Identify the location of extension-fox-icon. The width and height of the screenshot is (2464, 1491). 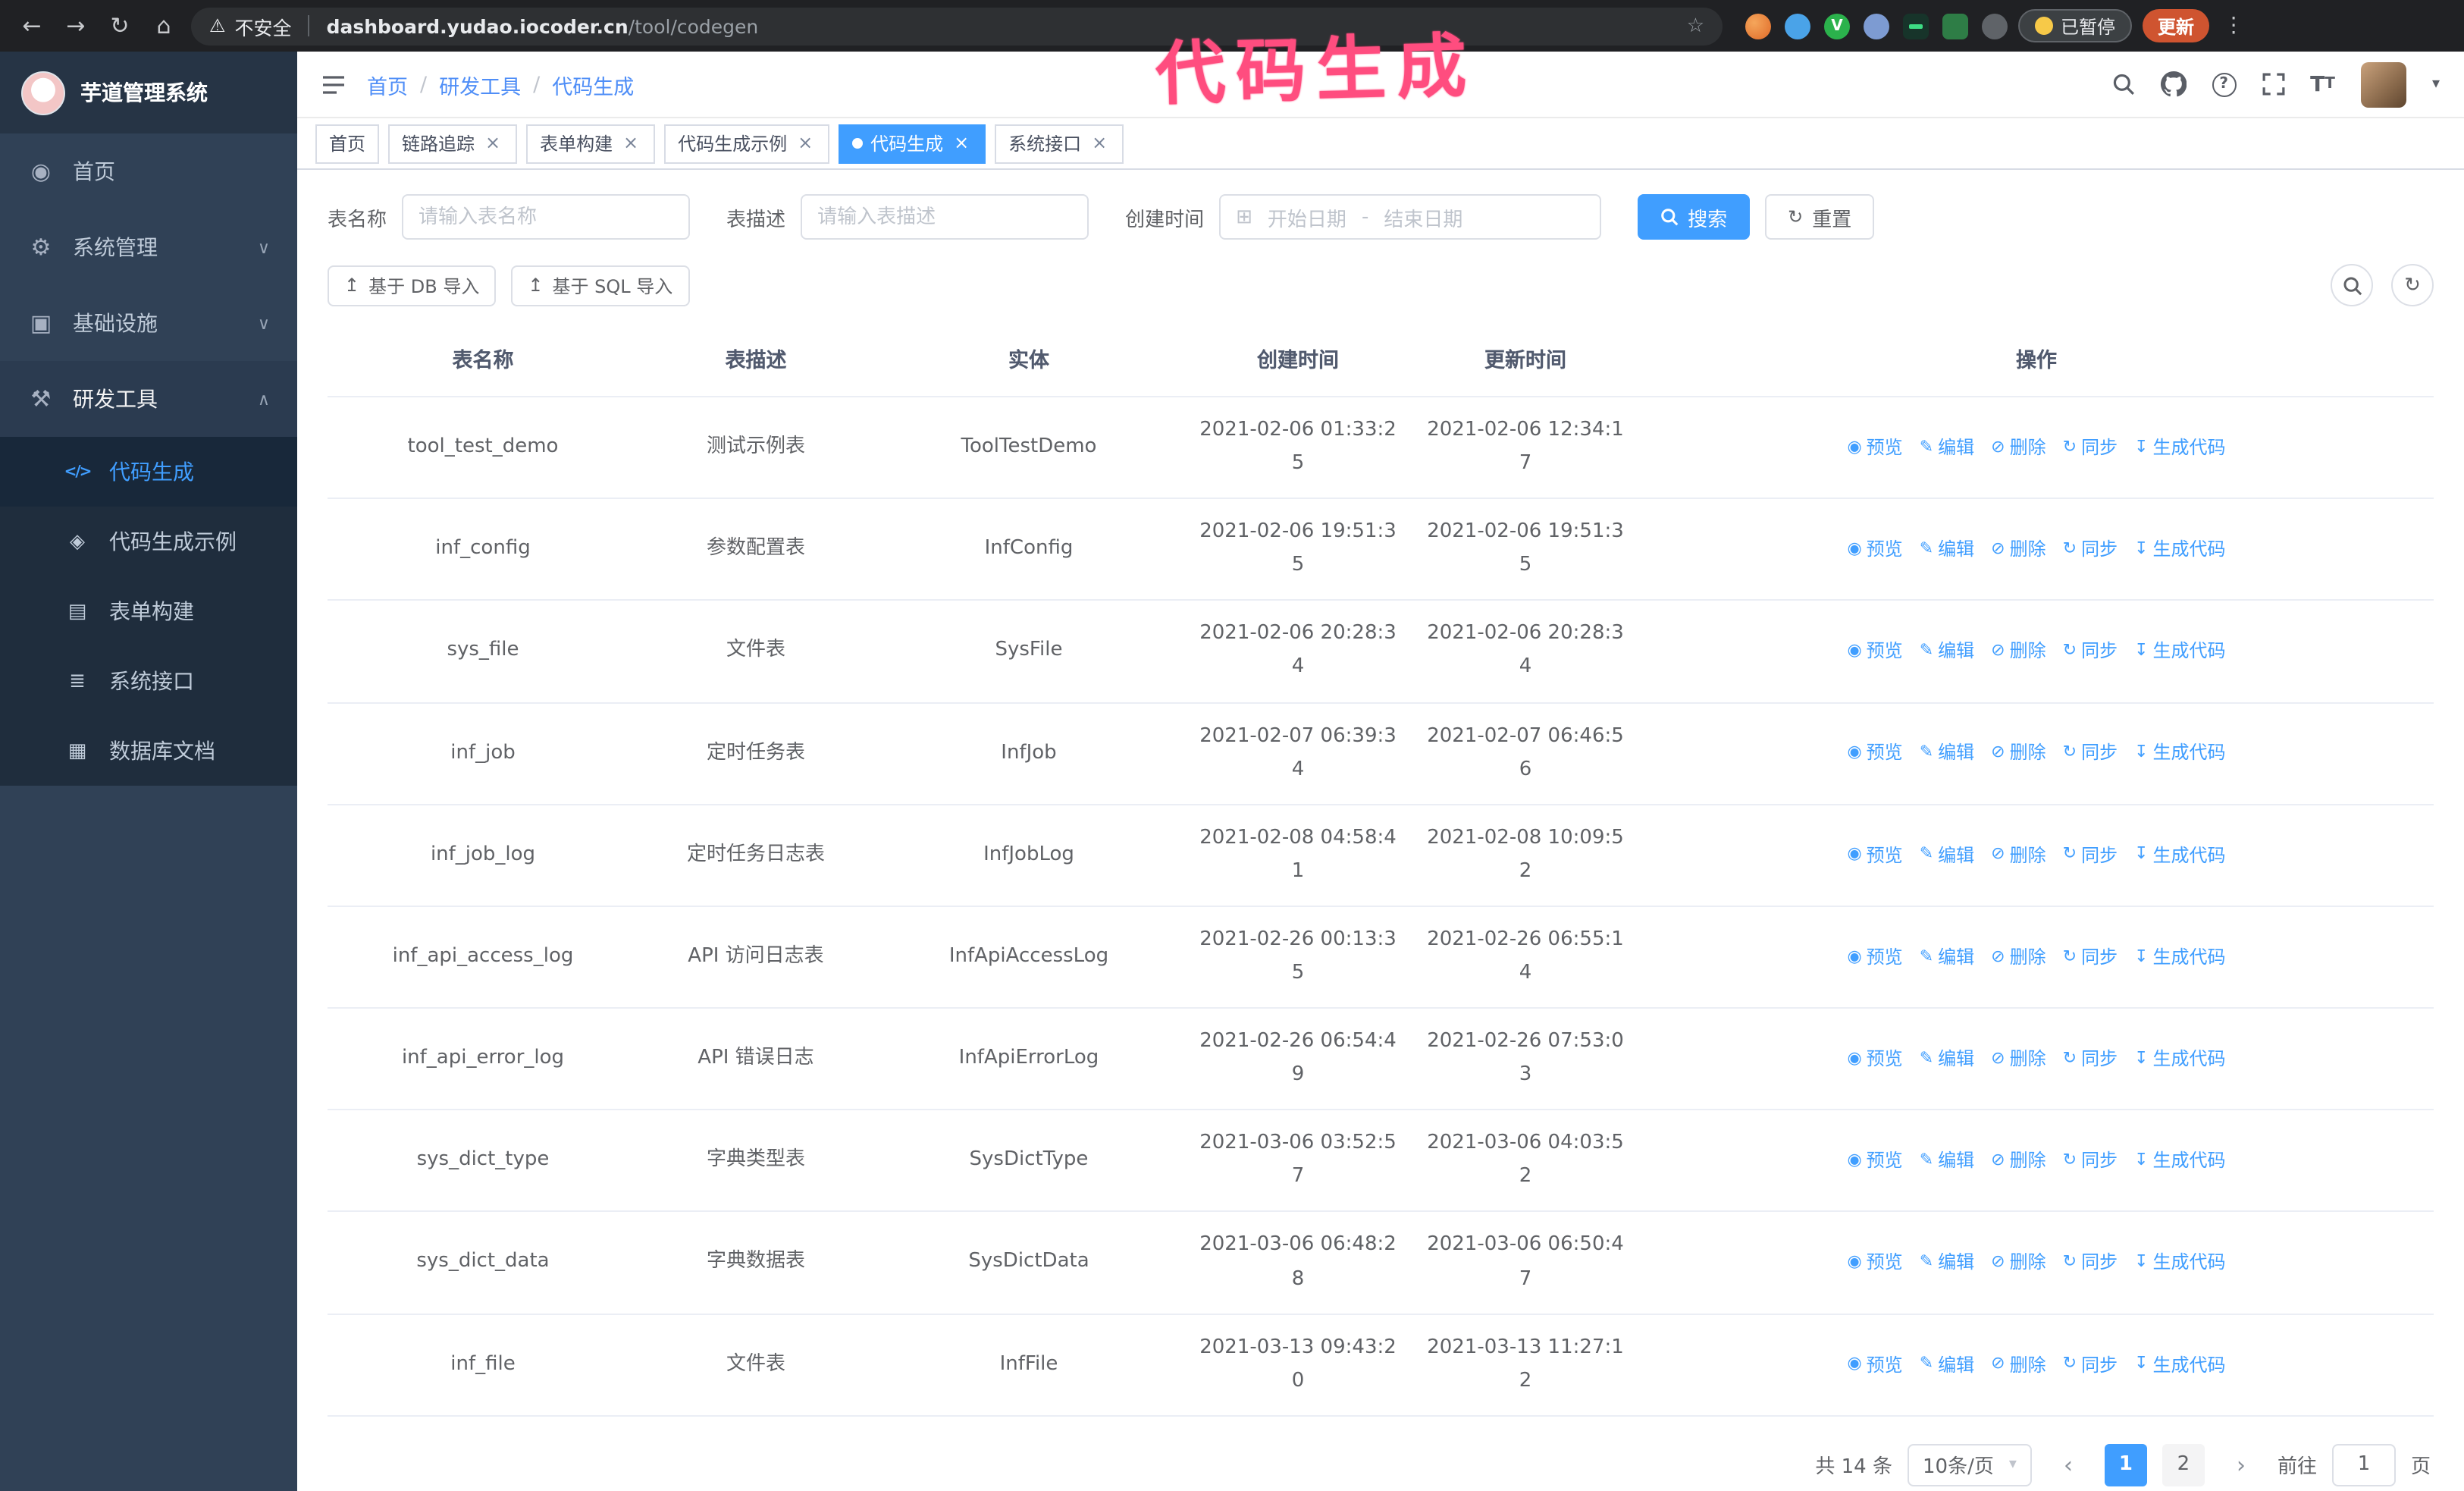
(1758, 26).